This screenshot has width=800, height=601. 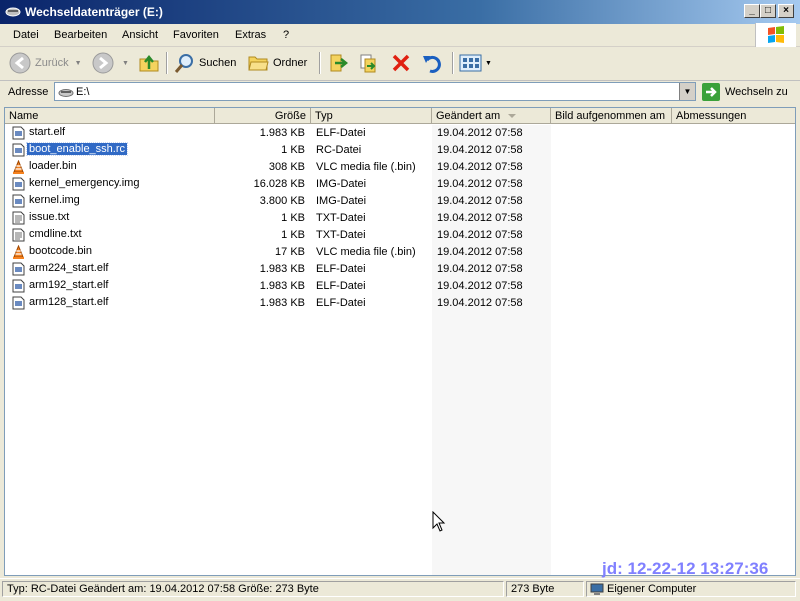 I want to click on file-name: bootcode.bin, so click(x=60, y=251).